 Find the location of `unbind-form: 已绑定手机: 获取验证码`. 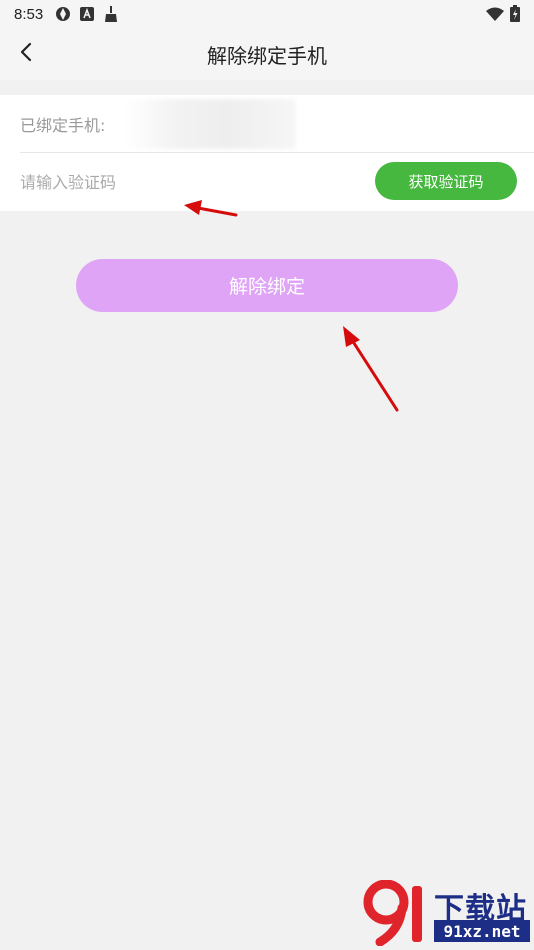

unbind-form: 已绑定手机: 获取验证码 is located at coordinates (267, 153).